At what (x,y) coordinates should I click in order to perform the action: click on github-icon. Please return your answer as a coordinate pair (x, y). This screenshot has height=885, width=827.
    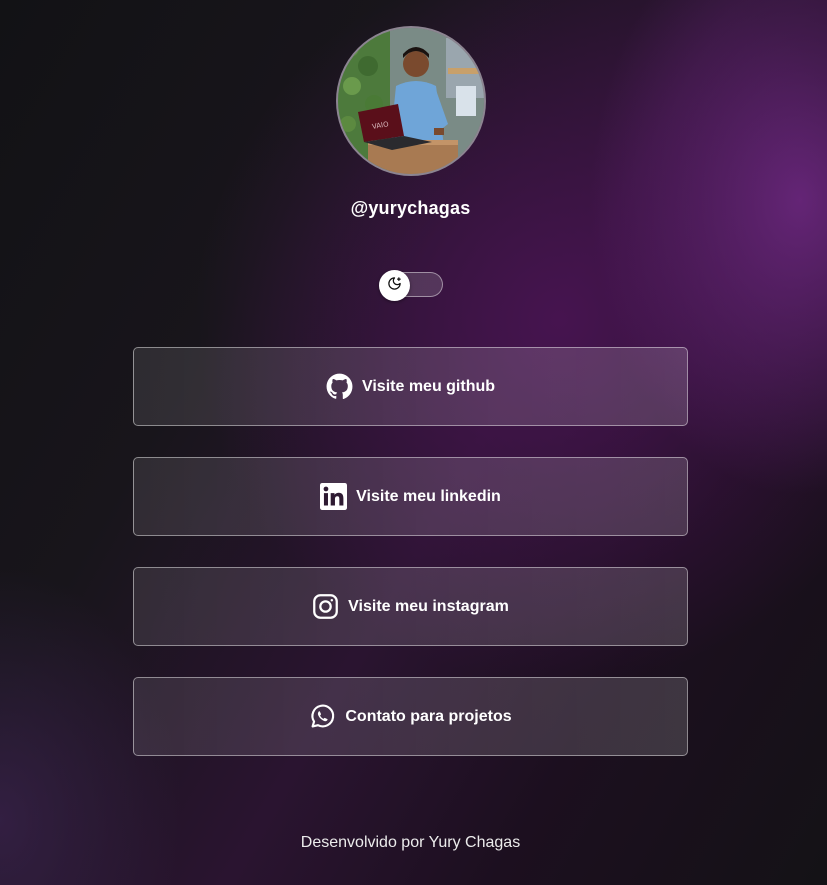
    Looking at the image, I should click on (339, 386).